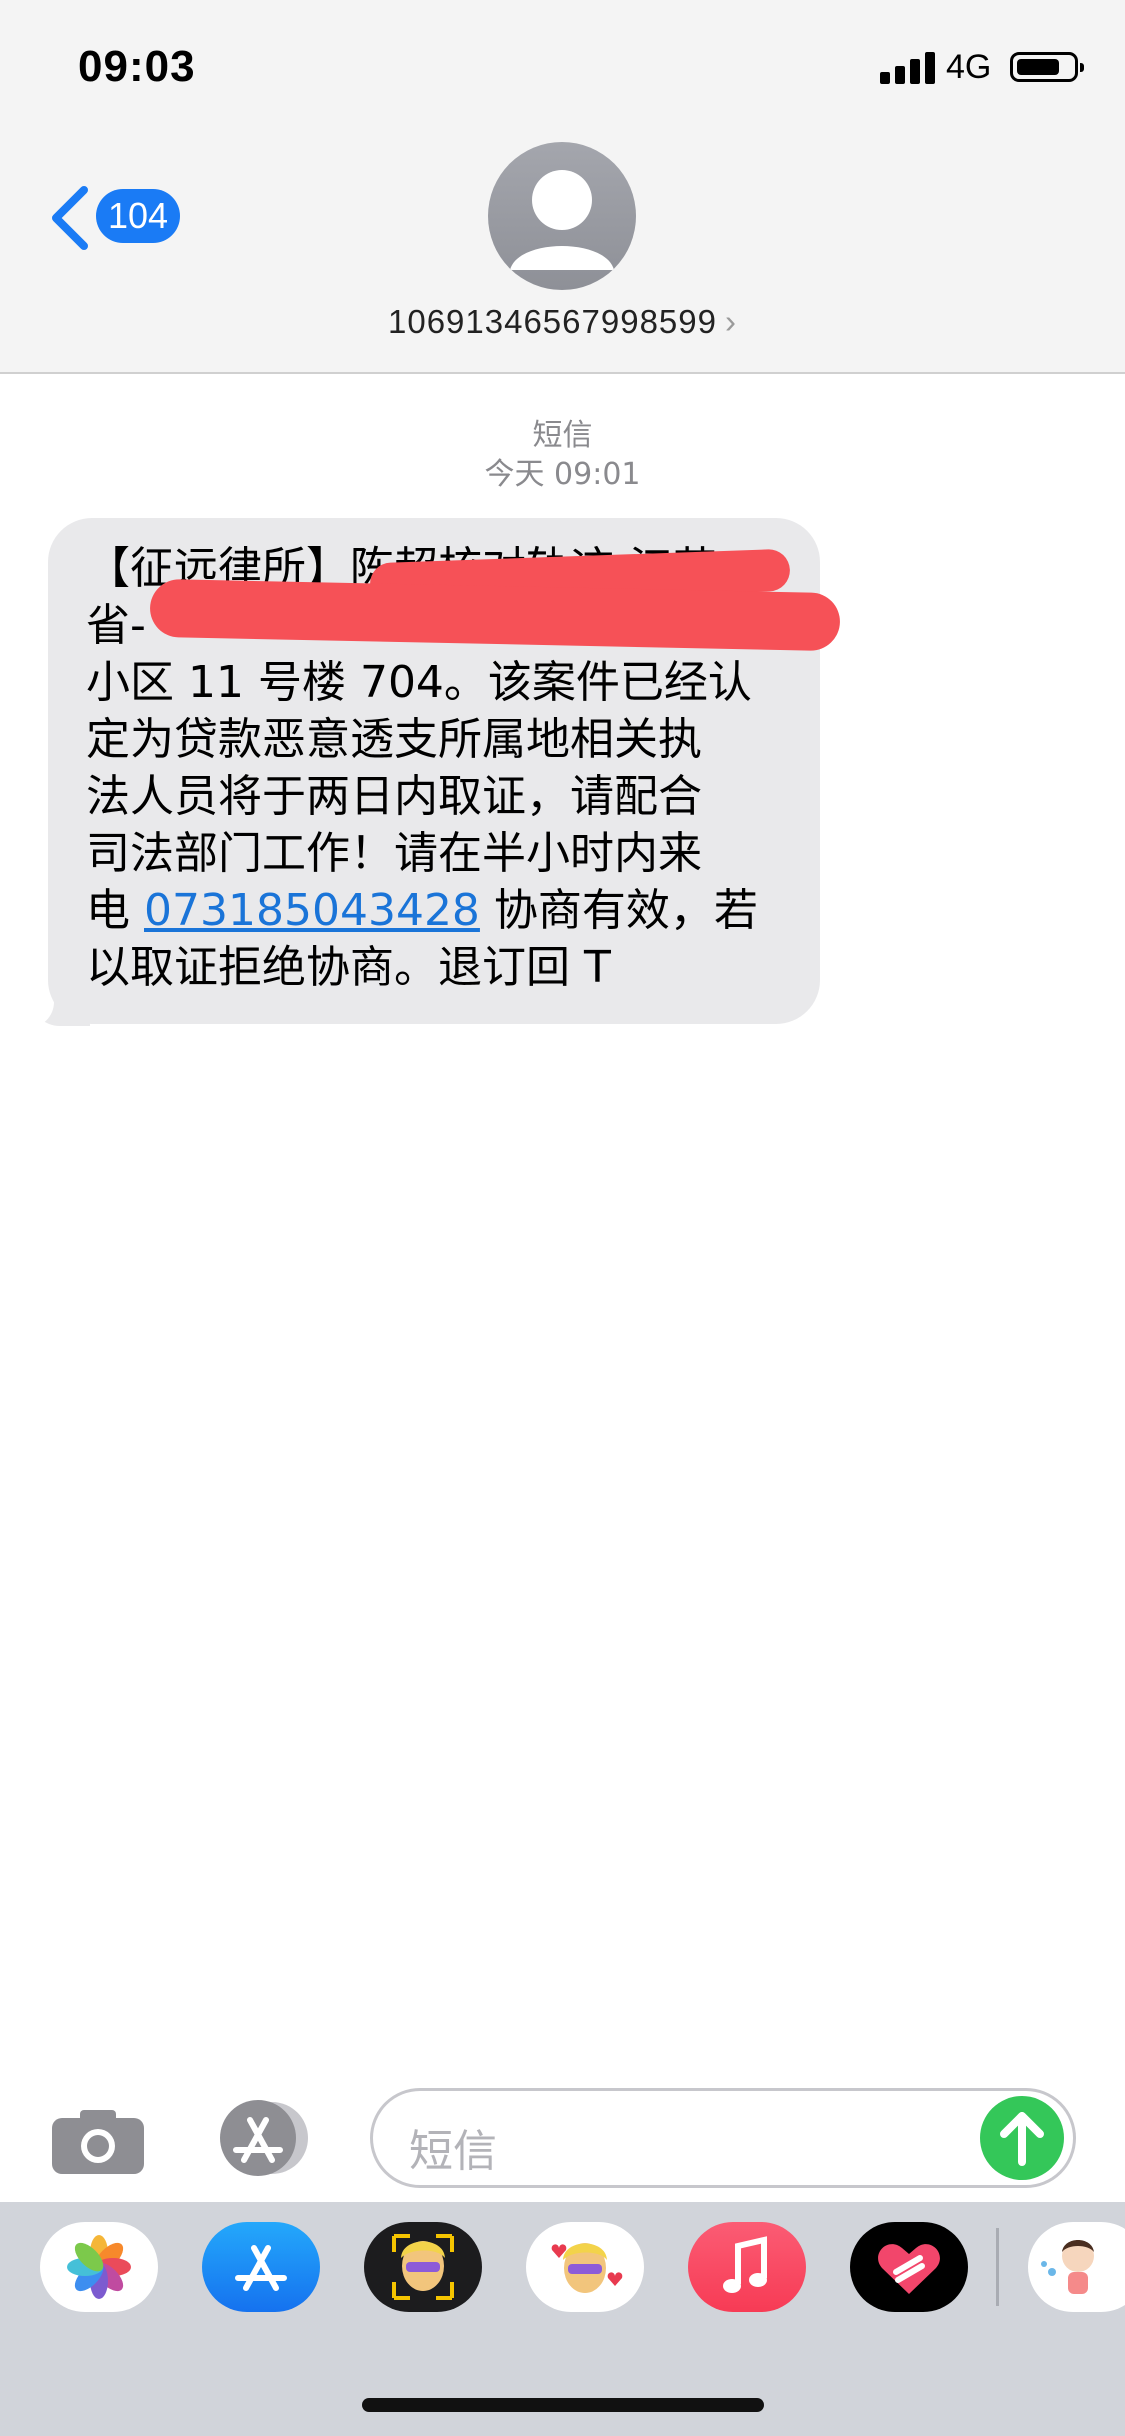 The height and width of the screenshot is (2436, 1125). Describe the element at coordinates (908, 68) in the screenshot. I see `cellular-signal-icon` at that location.